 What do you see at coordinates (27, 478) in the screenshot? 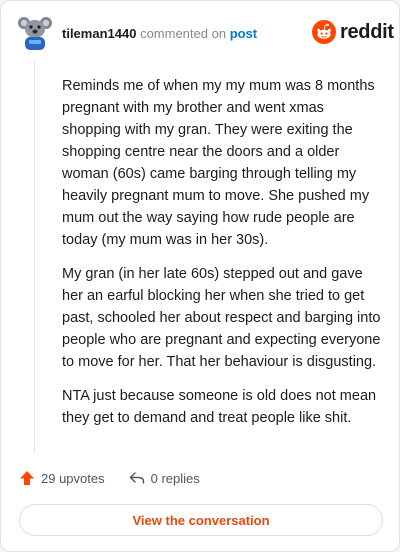
I see `upvote-arrow-icon` at bounding box center [27, 478].